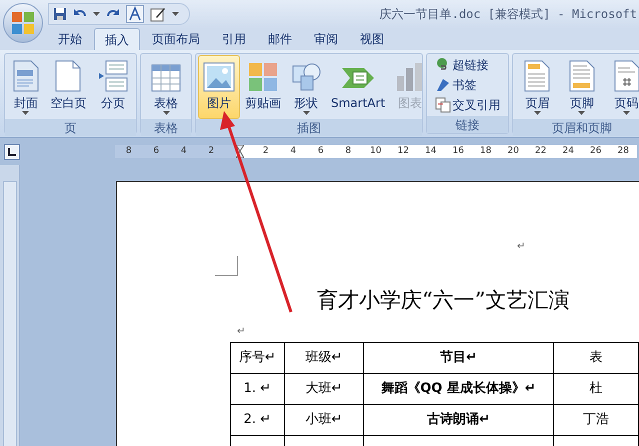  What do you see at coordinates (467, 65) in the screenshot?
I see `ribbon-button: 超链接` at bounding box center [467, 65].